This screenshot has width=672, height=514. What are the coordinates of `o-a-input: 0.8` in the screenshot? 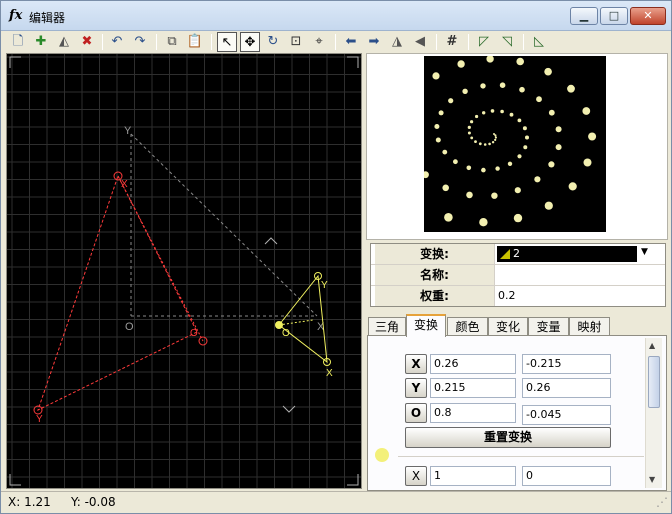 It's located at (473, 413).